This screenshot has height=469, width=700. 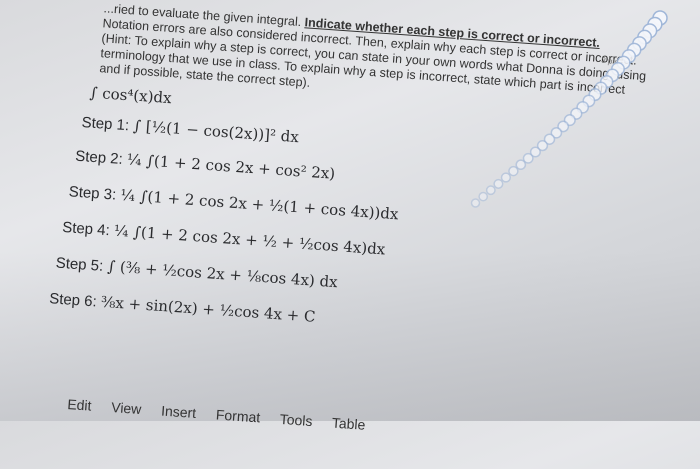 I want to click on step-expression: ∫ [½(1 − cos(2x))]² dx, so click(x=216, y=131).